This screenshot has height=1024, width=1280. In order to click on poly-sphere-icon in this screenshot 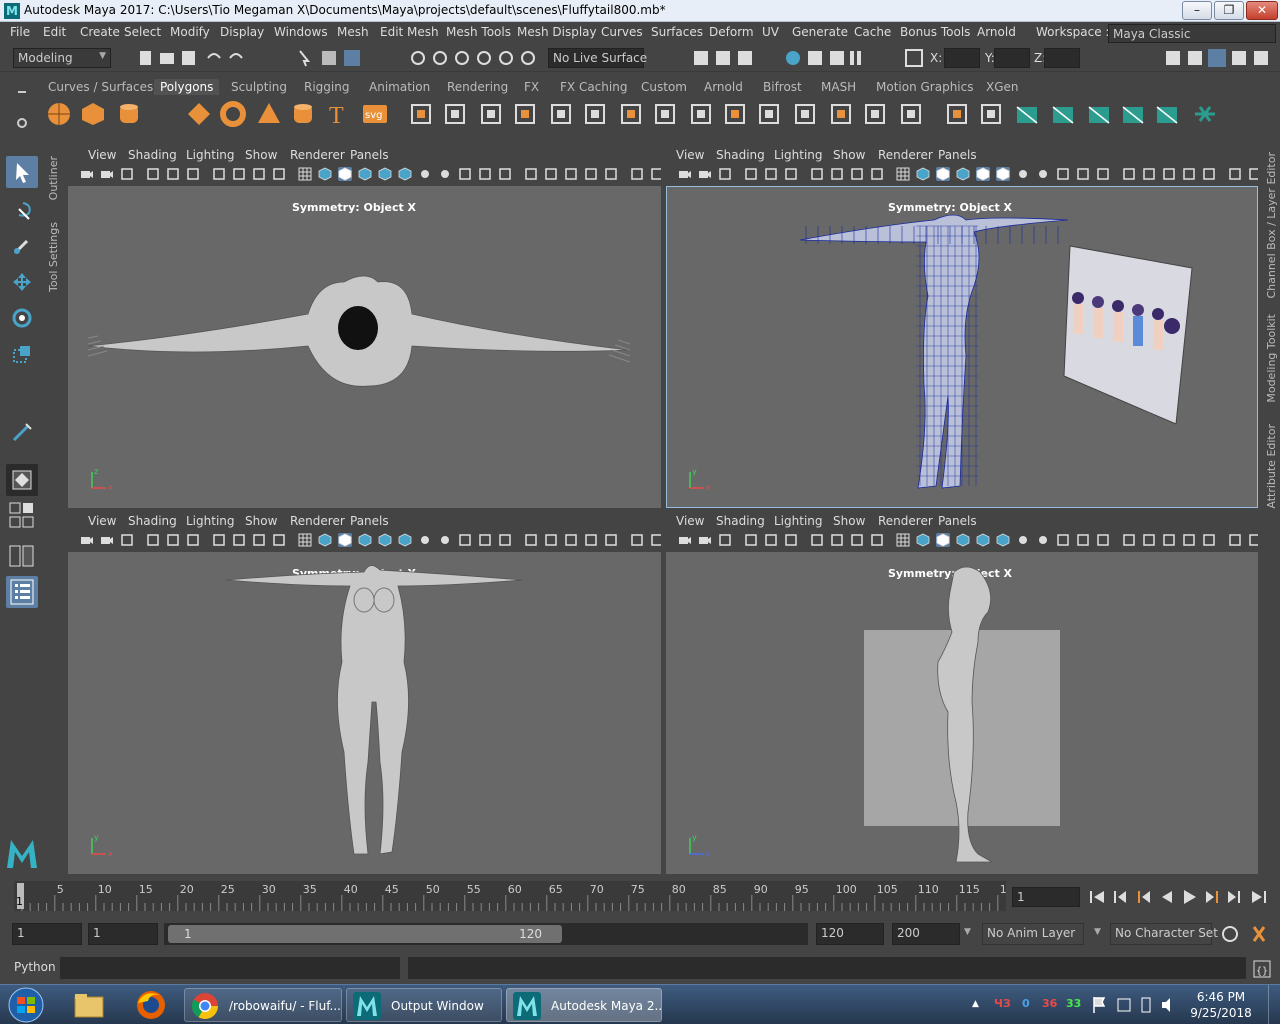, I will do `click(59, 114)`.